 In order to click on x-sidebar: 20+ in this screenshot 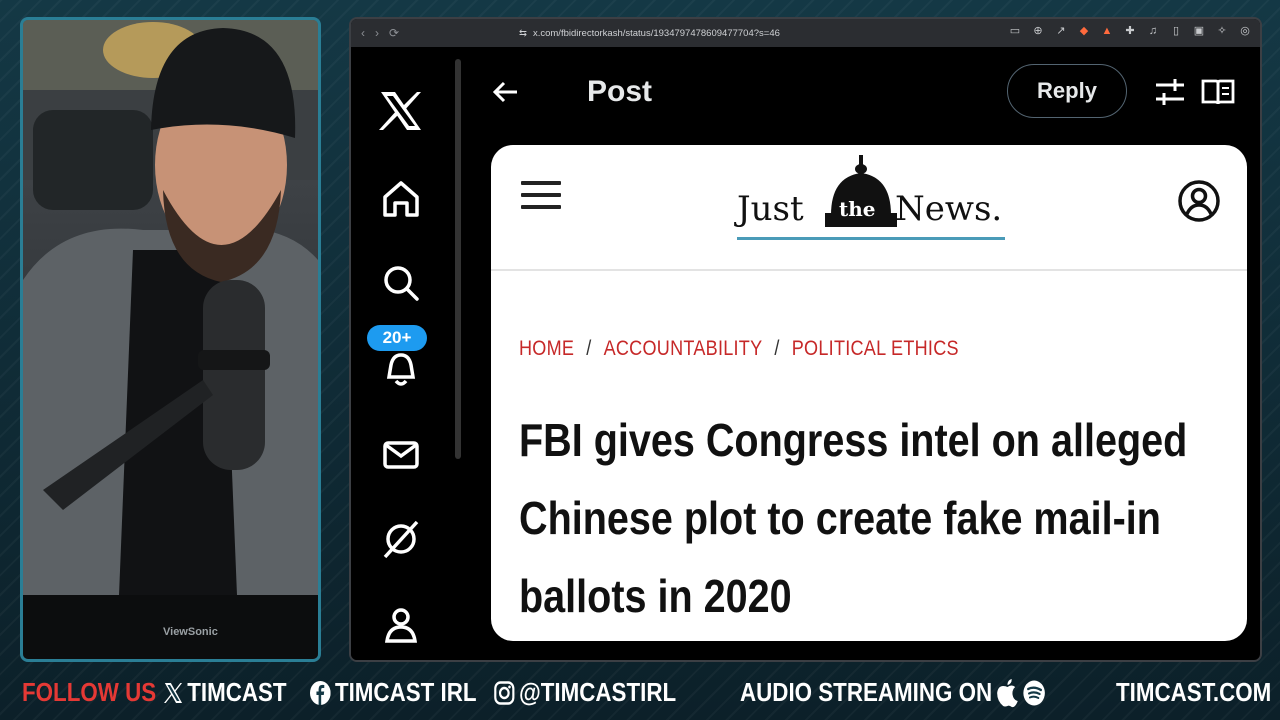, I will do `click(402, 353)`.